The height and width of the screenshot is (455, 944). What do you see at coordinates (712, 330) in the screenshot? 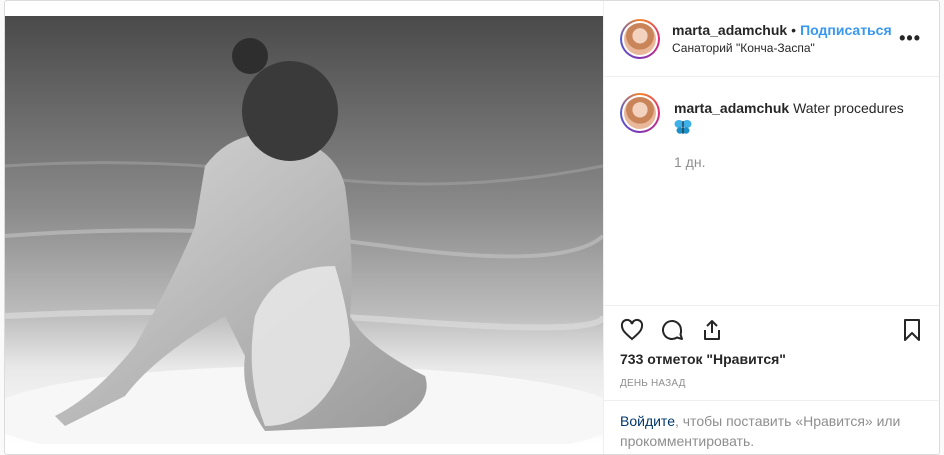
I see `share-icon` at bounding box center [712, 330].